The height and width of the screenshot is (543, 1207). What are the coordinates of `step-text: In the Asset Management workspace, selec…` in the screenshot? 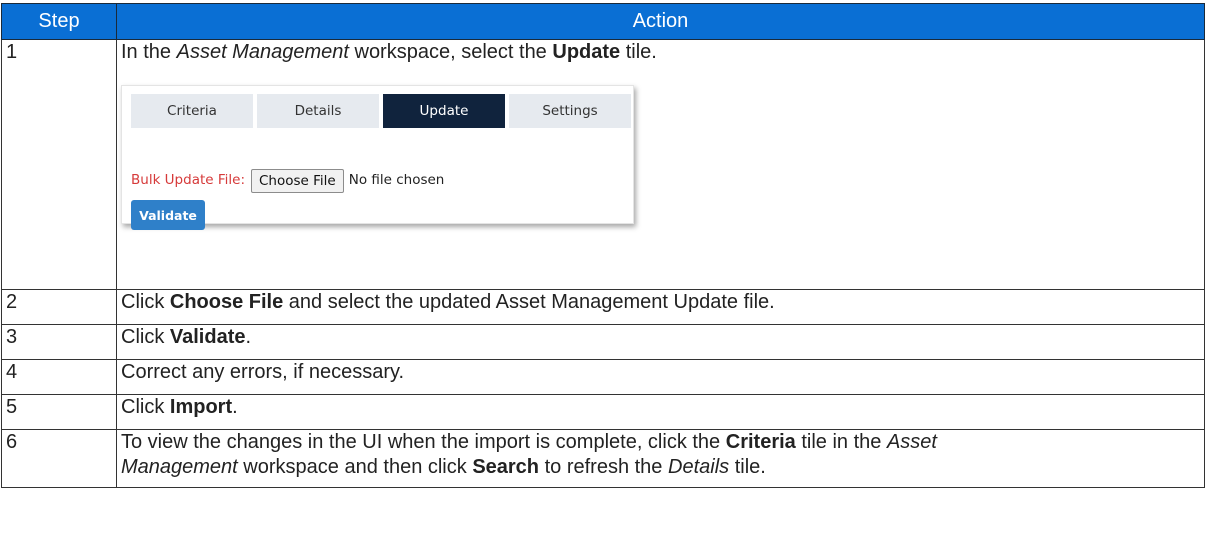 It's located at (389, 52).